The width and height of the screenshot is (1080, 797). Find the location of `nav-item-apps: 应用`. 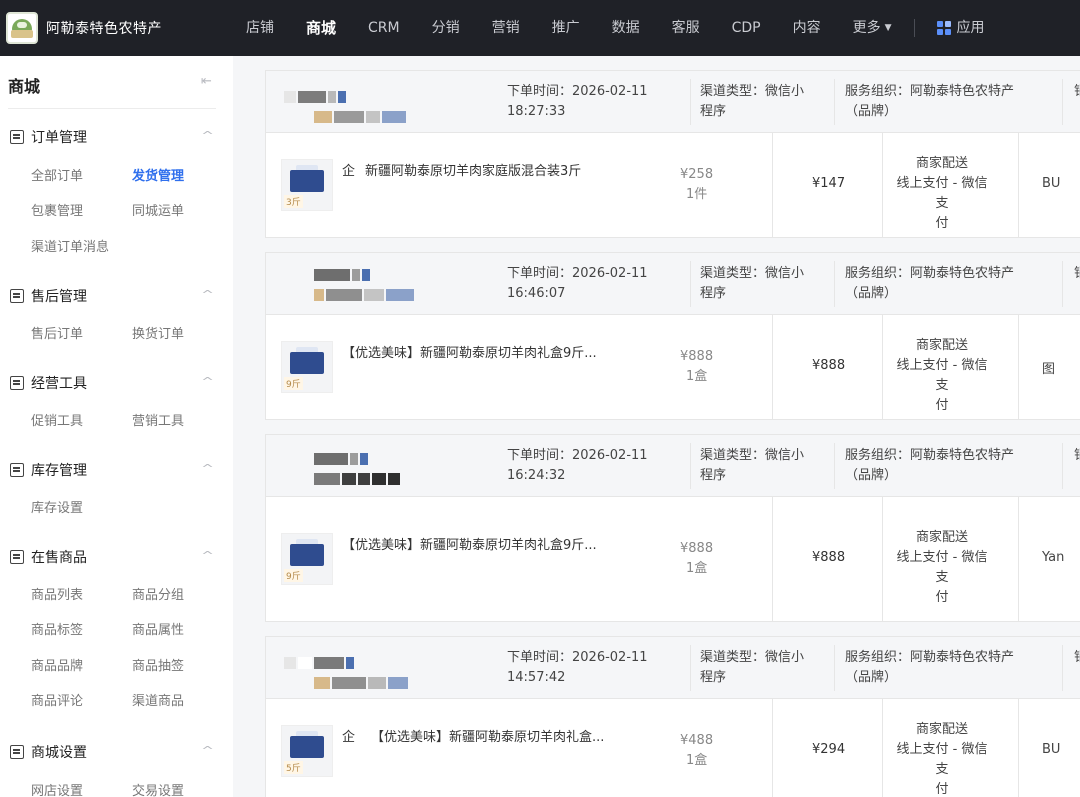

nav-item-apps: 应用 is located at coordinates (961, 28).